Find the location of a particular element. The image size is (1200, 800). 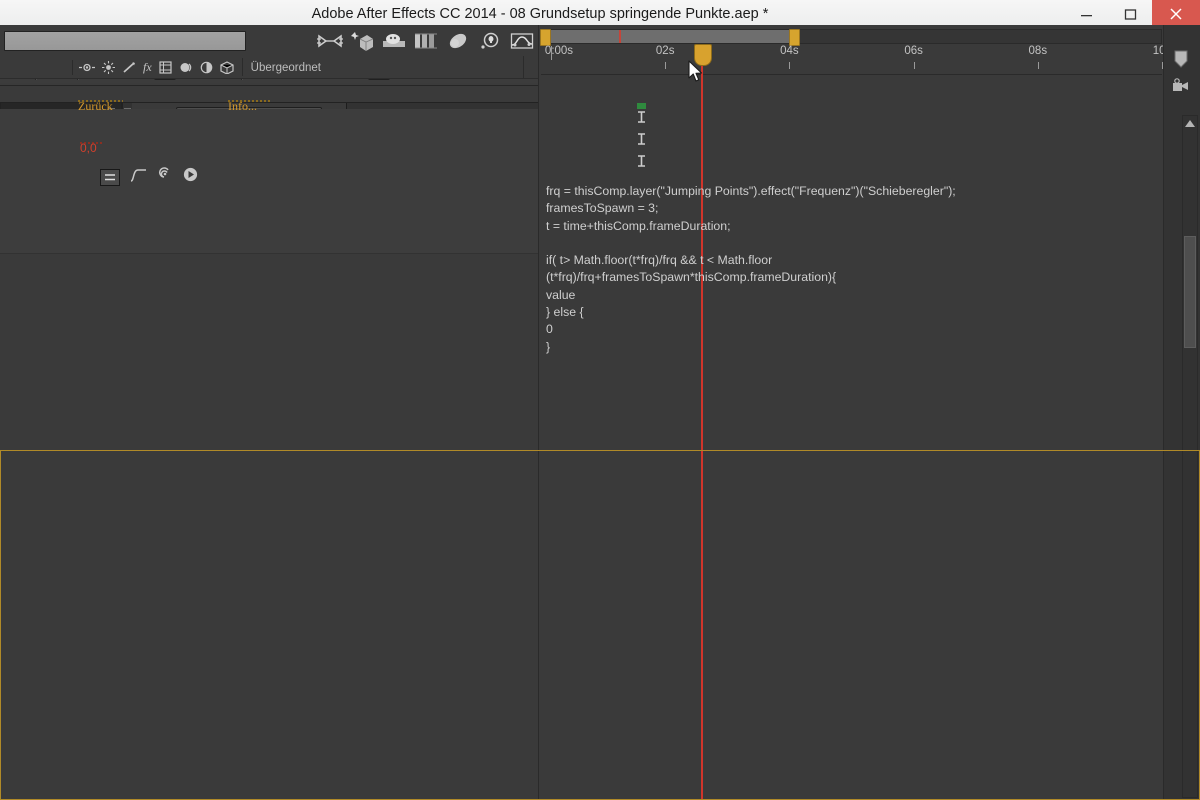

lock-switch-icon is located at coordinates (129, 67).